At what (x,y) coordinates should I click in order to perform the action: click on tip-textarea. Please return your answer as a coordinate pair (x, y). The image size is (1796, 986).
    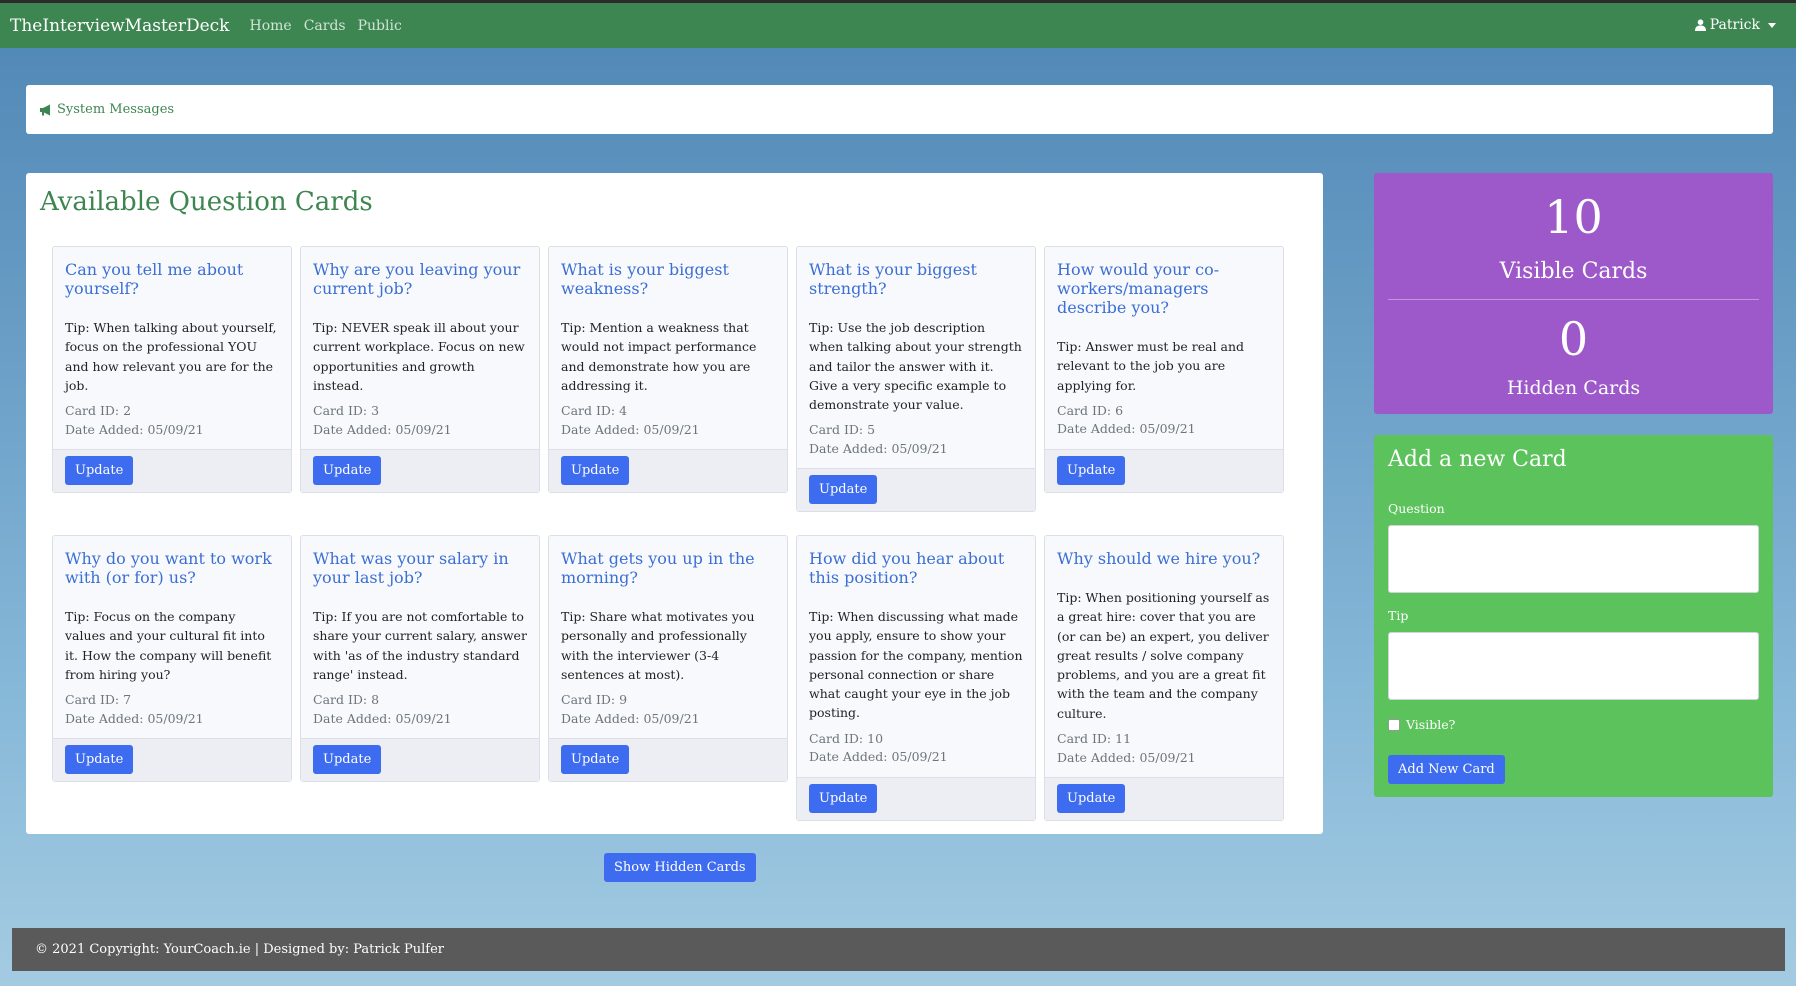
    Looking at the image, I should click on (1573, 666).